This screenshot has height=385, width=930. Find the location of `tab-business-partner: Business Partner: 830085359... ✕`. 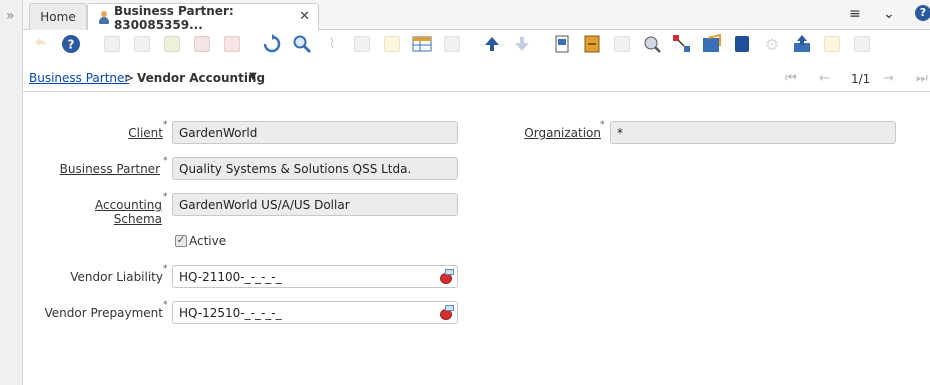

tab-business-partner: Business Partner: 830085359... ✕ is located at coordinates (203, 17).